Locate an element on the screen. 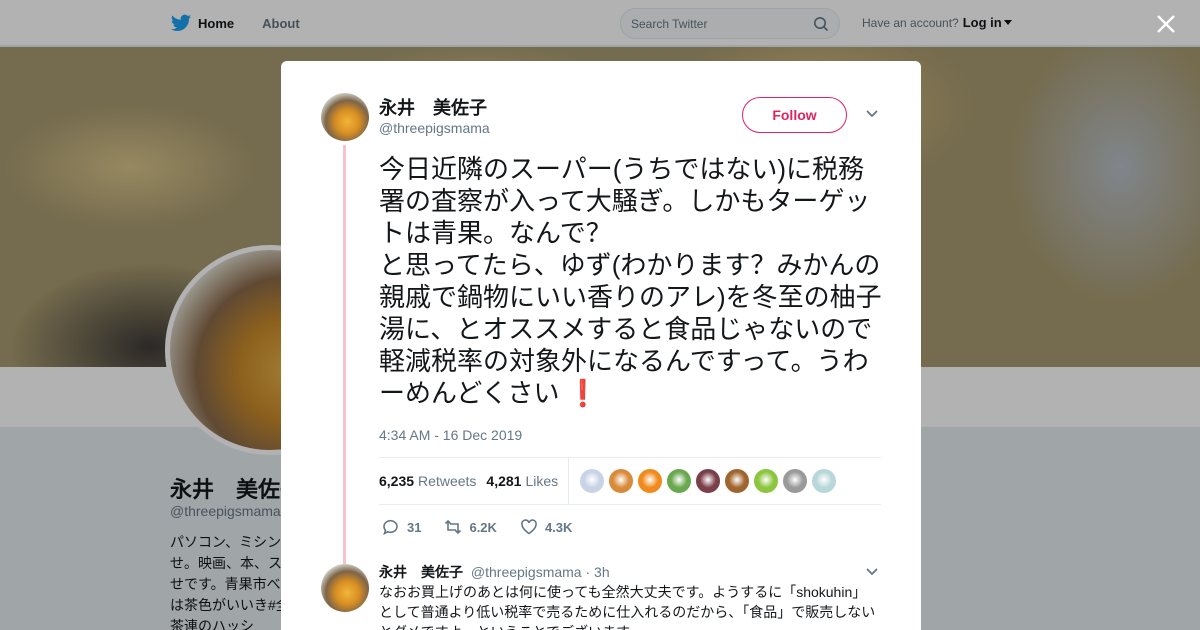  reply-chevron-down-icon is located at coordinates (872, 572).